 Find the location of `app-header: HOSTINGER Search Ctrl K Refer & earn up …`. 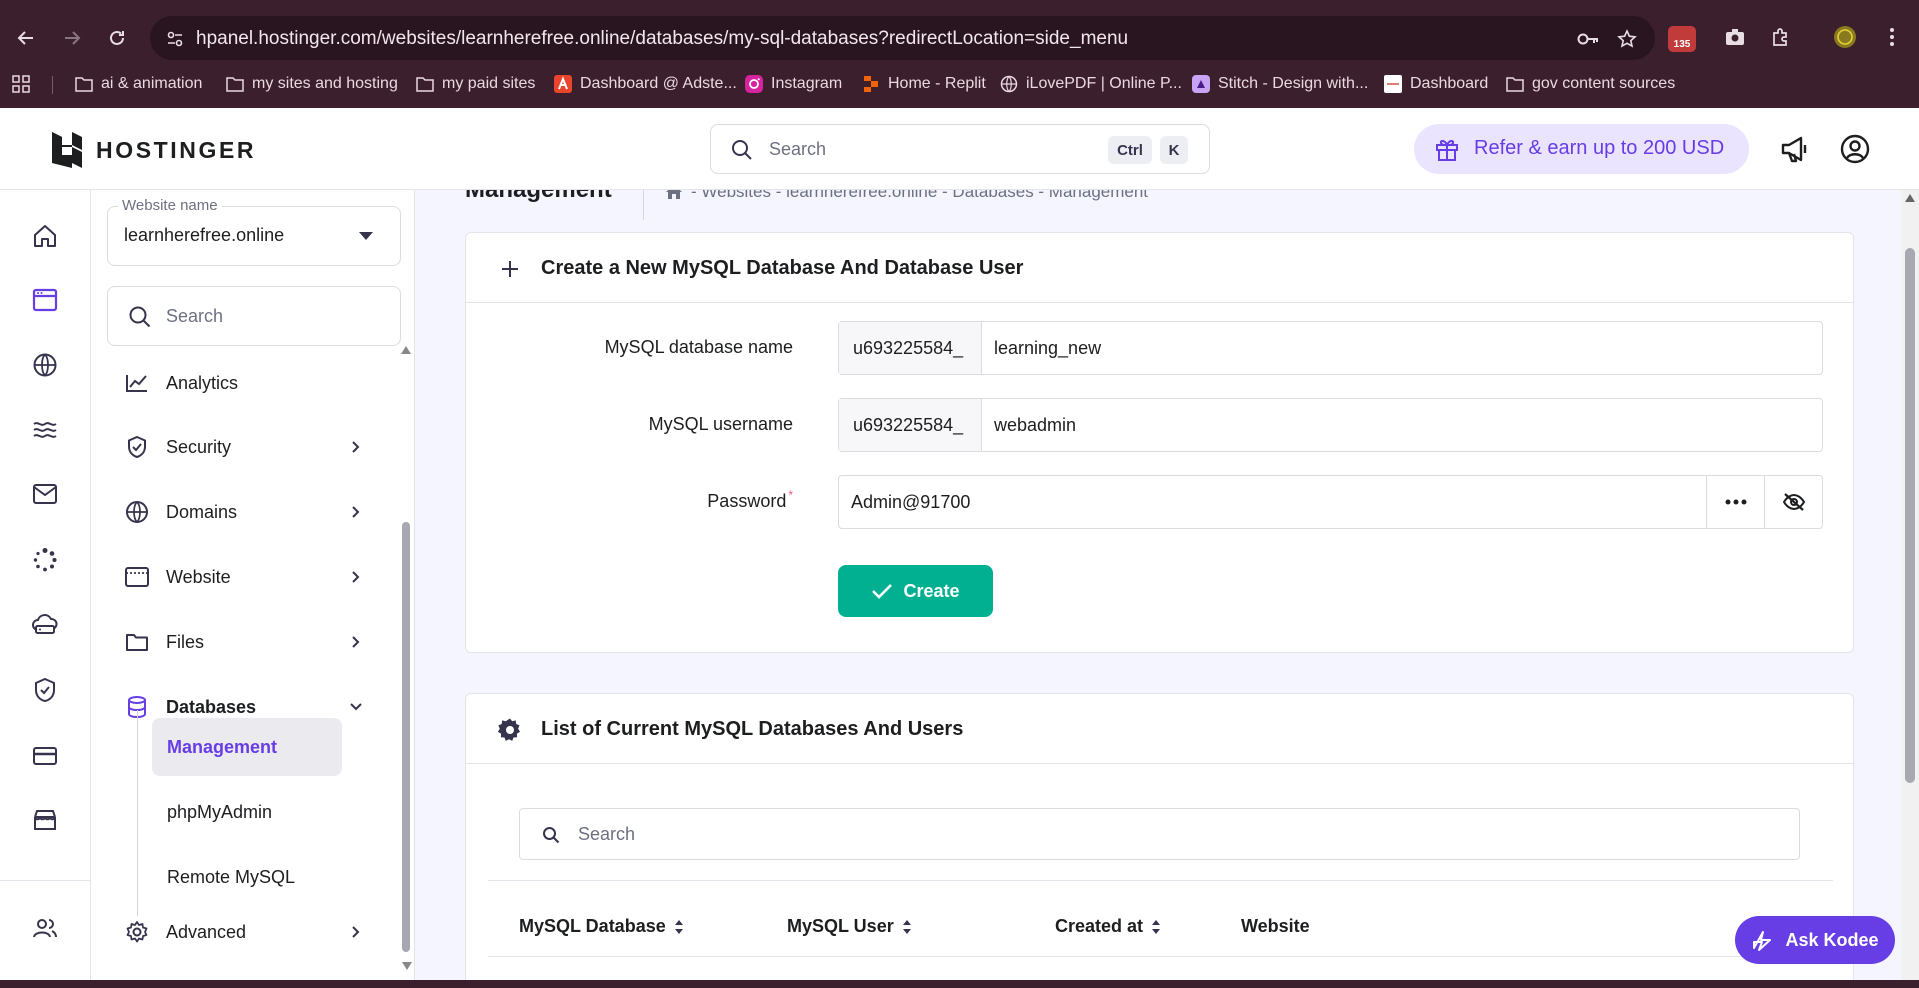

app-header: HOSTINGER Search Ctrl K Refer & earn up … is located at coordinates (959, 149).